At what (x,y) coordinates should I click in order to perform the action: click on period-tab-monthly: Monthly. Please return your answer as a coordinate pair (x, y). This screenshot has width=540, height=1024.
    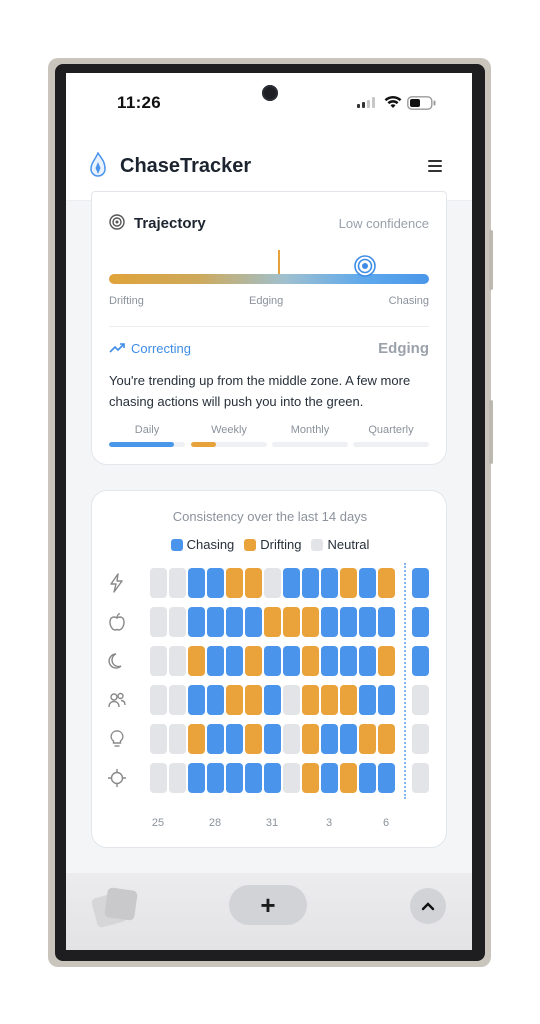
    Looking at the image, I should click on (310, 430).